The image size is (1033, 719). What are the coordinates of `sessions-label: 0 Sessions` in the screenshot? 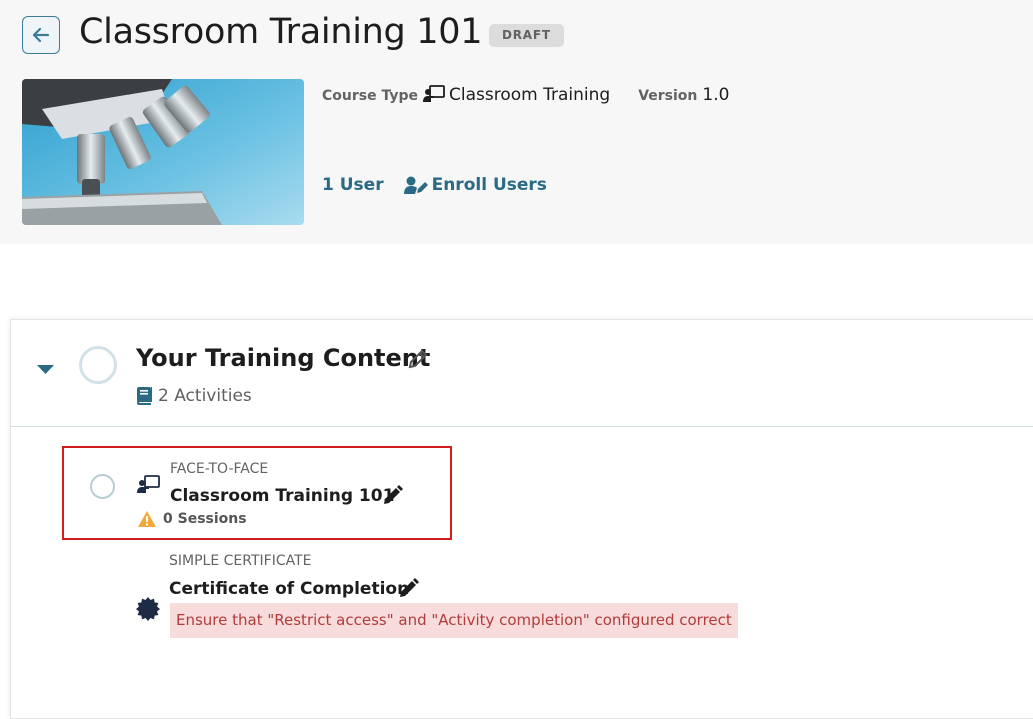 It's located at (205, 519).